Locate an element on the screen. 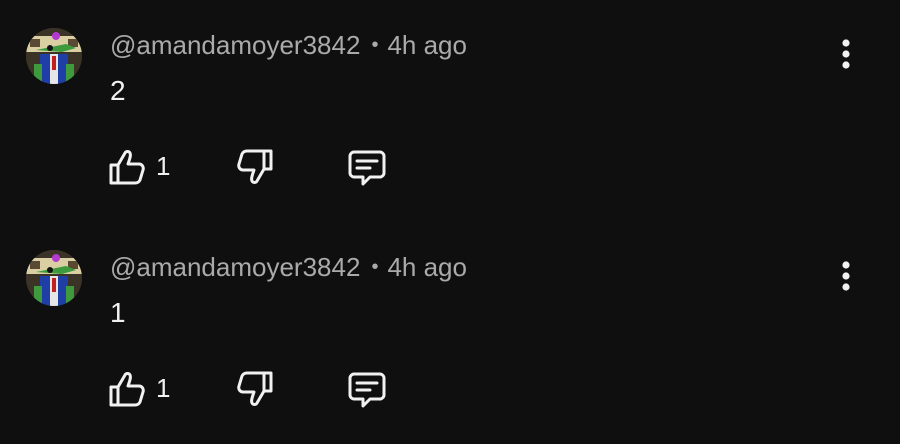 The image size is (900, 444). comment-text: 2 is located at coordinates (118, 90).